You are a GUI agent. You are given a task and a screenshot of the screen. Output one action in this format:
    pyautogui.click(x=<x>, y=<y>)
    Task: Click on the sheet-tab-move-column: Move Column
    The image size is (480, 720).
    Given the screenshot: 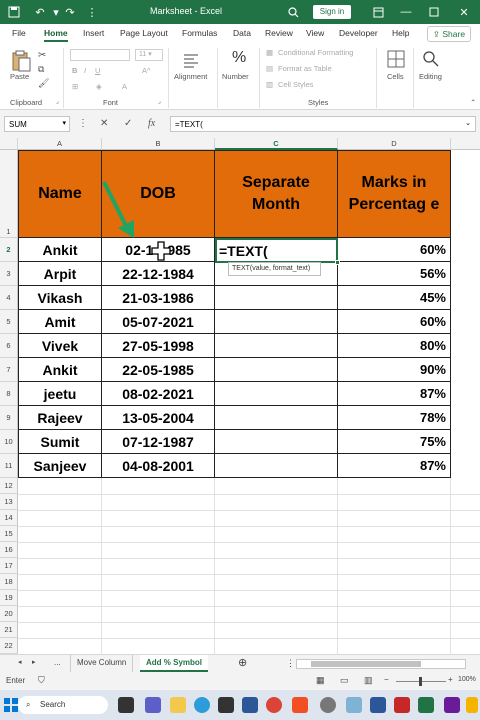 What is the action you would take?
    pyautogui.click(x=102, y=663)
    